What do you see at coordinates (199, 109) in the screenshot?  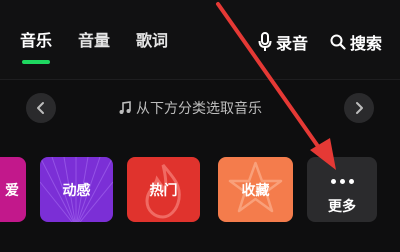 I see `hint-text: 从下方分类选取音乐` at bounding box center [199, 109].